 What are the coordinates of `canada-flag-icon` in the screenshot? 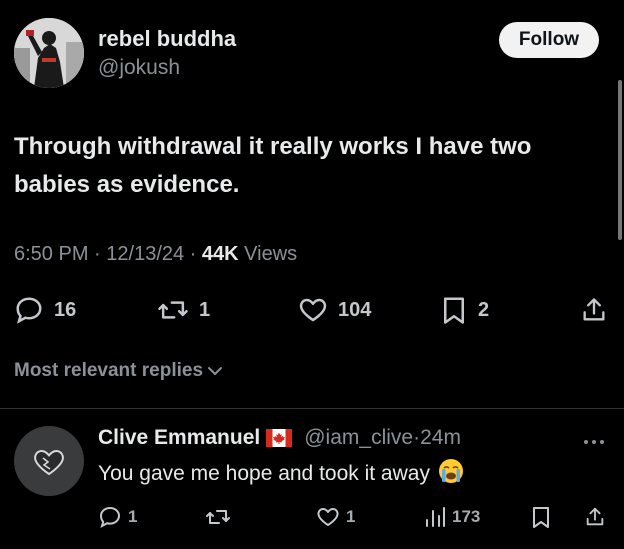 It's located at (279, 438).